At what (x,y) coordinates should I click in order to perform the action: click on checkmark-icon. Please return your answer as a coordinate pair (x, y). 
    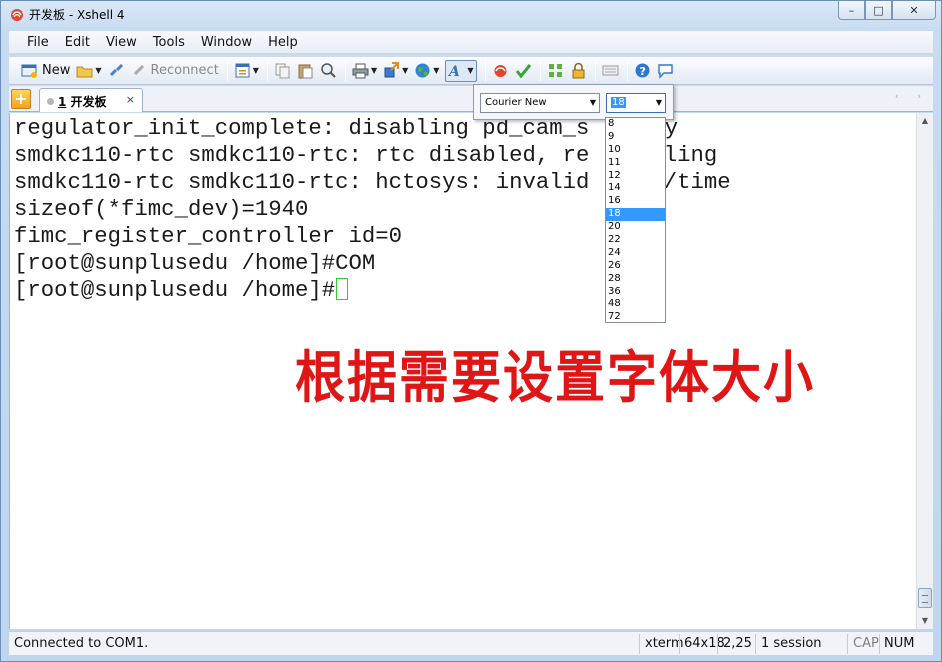
    Looking at the image, I should click on (523, 71).